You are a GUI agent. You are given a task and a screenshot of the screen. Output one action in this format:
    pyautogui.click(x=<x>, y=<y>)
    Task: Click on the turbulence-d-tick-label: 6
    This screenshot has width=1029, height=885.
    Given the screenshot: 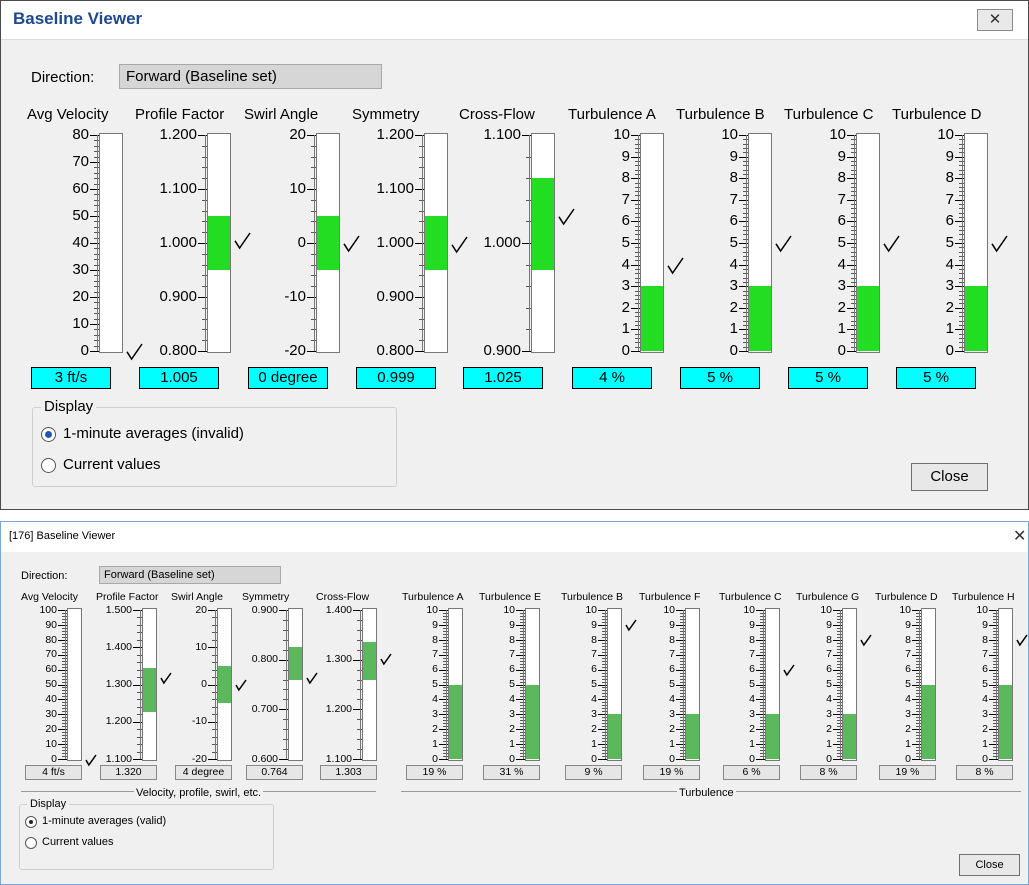 What is the action you would take?
    pyautogui.click(x=949, y=221)
    